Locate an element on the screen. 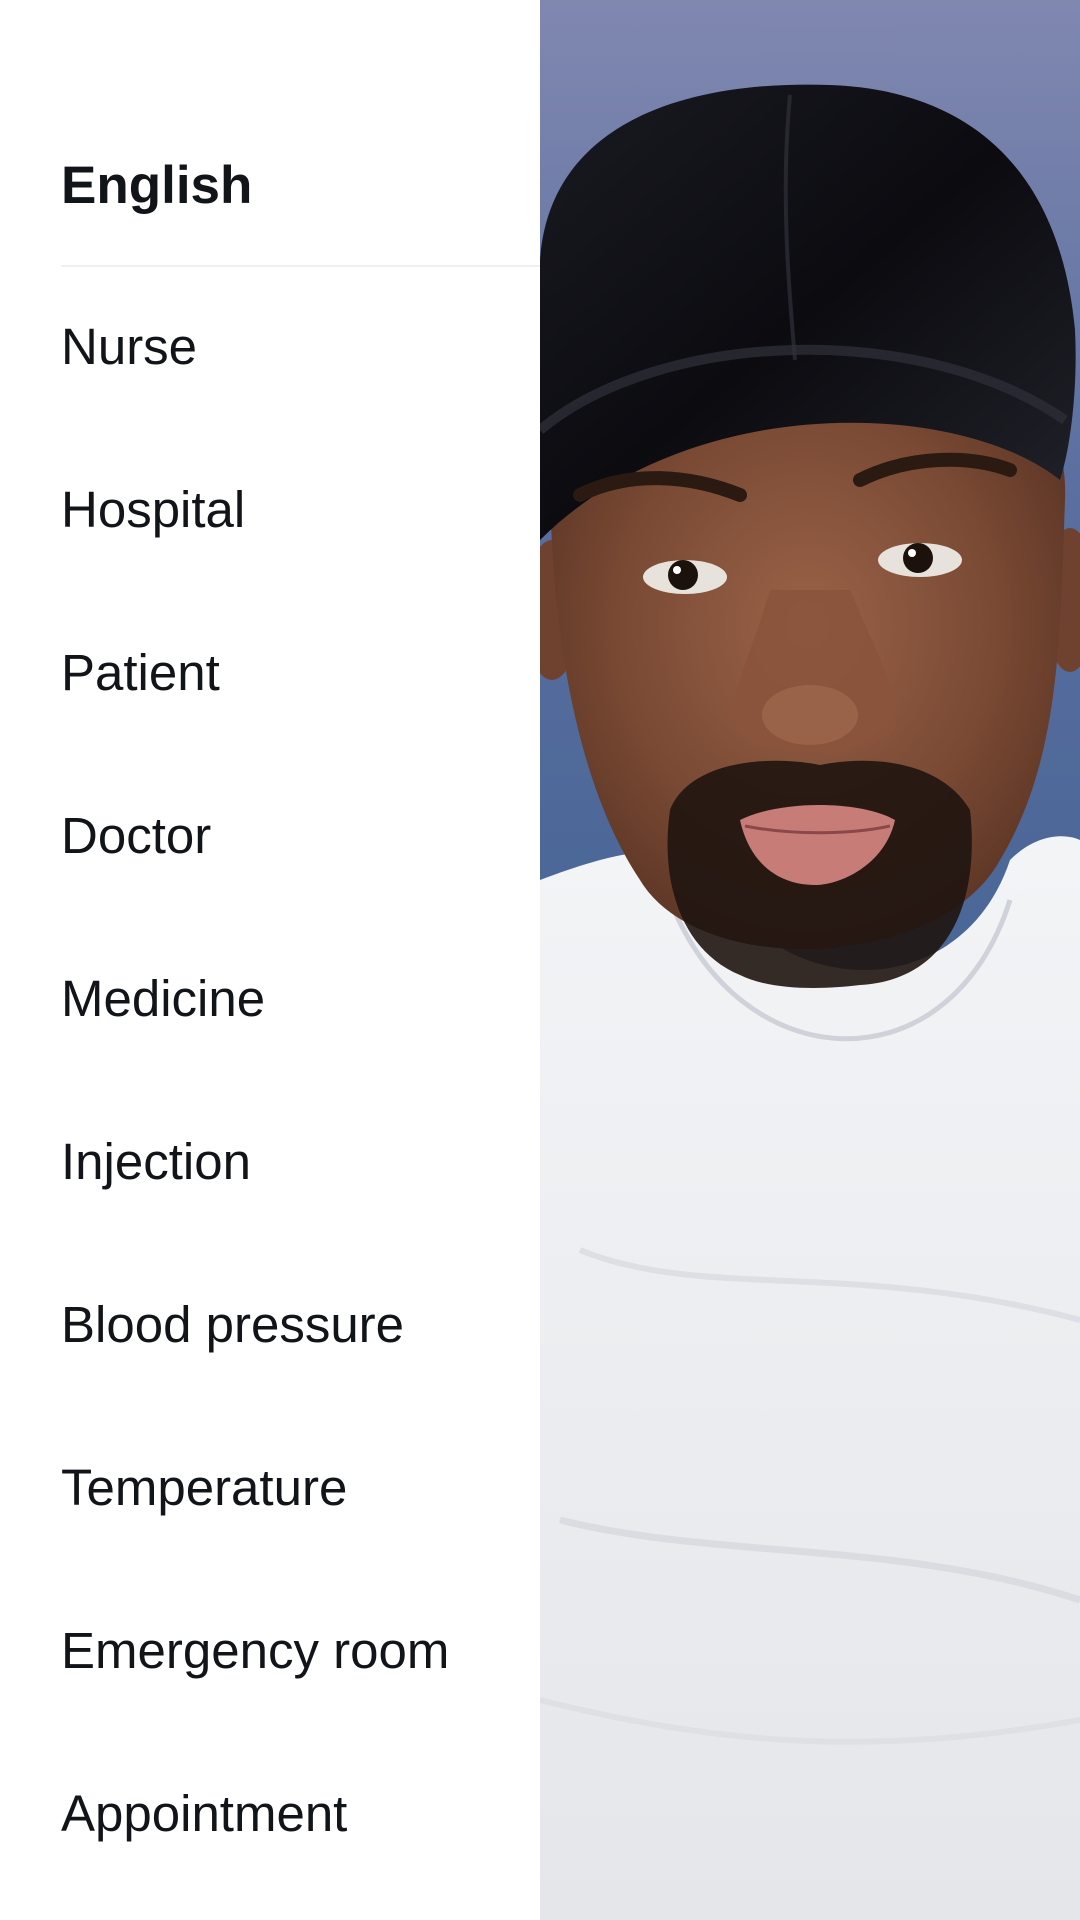 The height and width of the screenshot is (1920, 1080). word-item-injection: Injection is located at coordinates (156, 1161).